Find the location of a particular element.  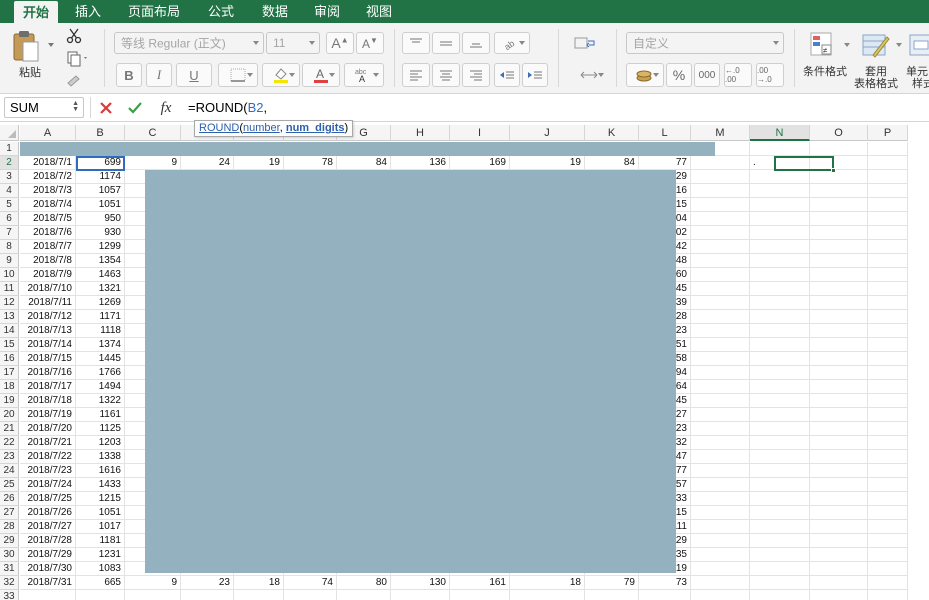

column-header-a: A is located at coordinates (48, 133).